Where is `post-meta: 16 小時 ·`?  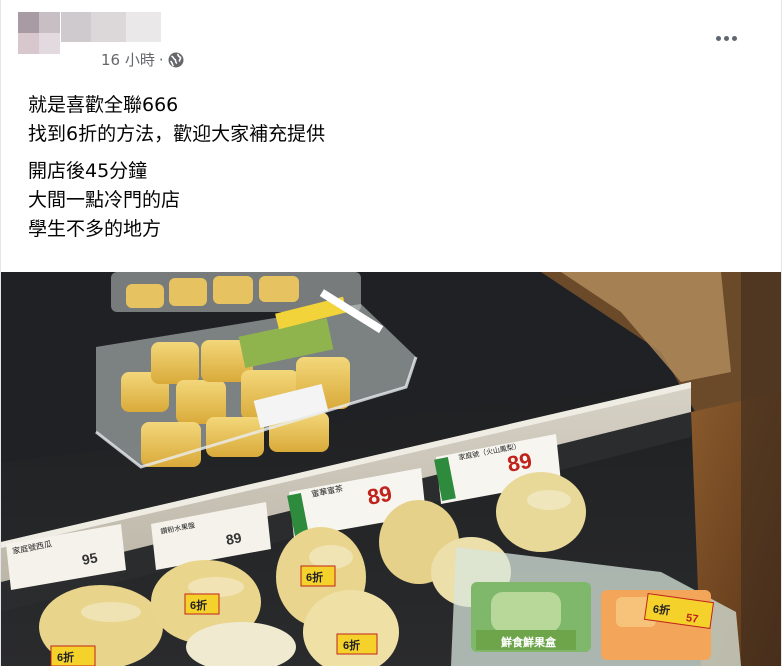 post-meta: 16 小時 · is located at coordinates (142, 59).